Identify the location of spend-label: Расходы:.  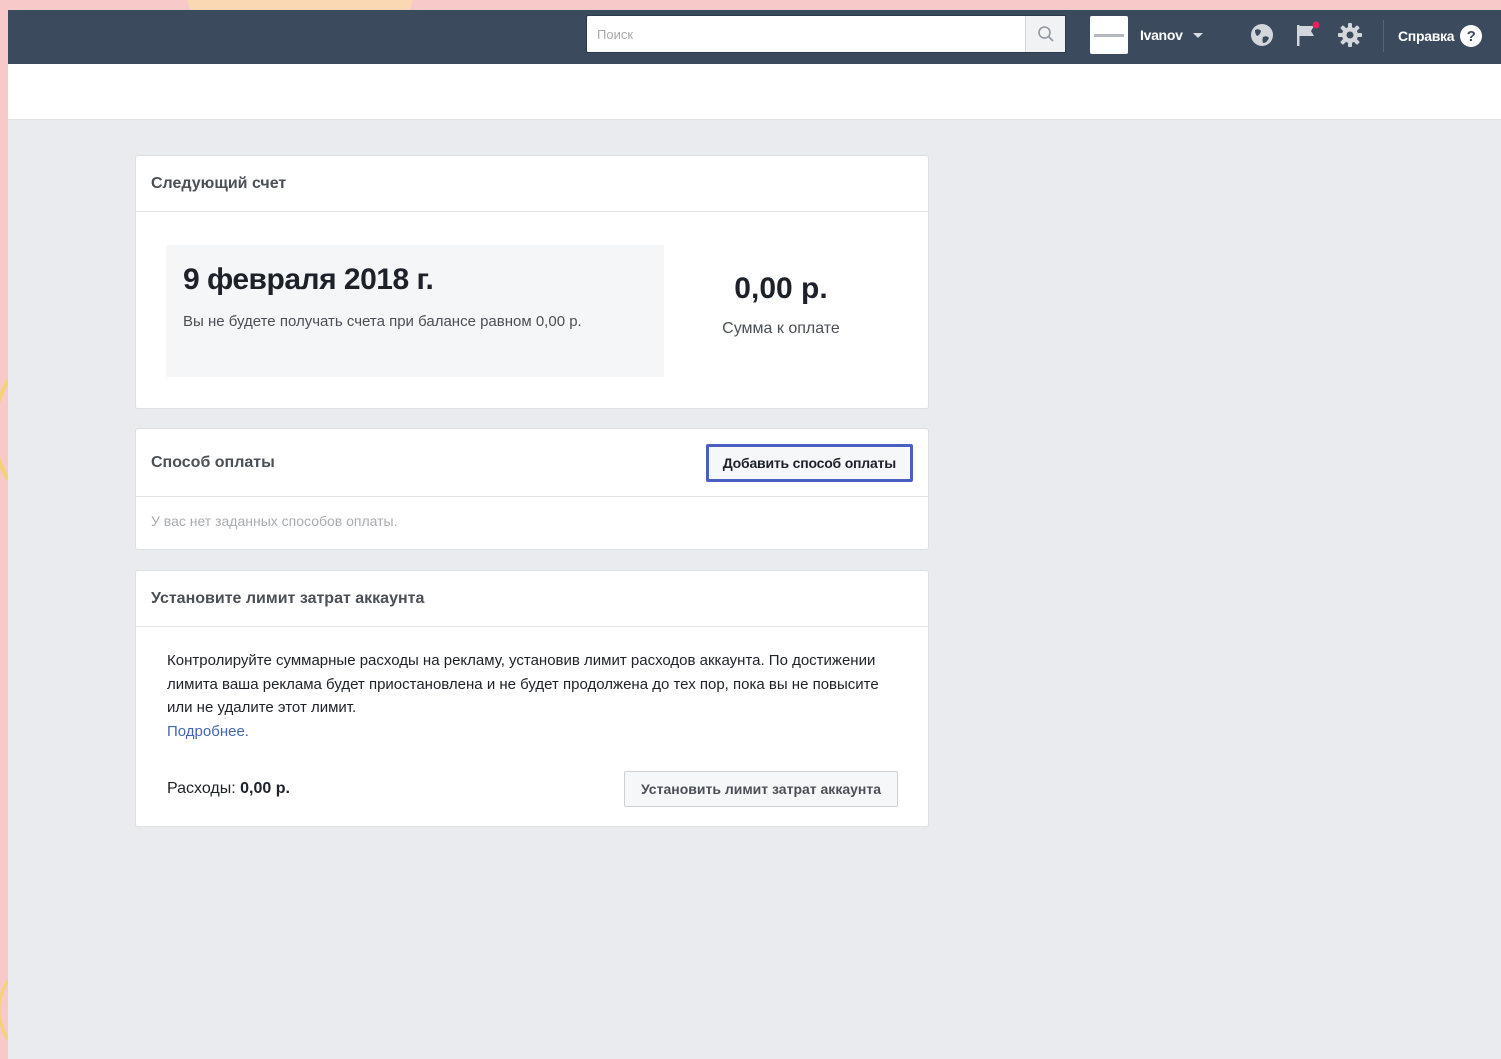
(201, 788).